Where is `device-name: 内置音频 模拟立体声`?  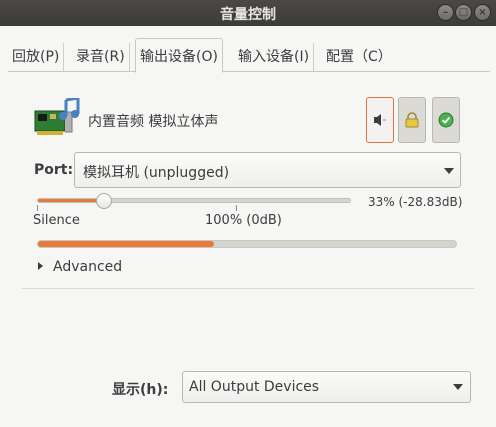 device-name: 内置音频 模拟立体声 is located at coordinates (153, 122).